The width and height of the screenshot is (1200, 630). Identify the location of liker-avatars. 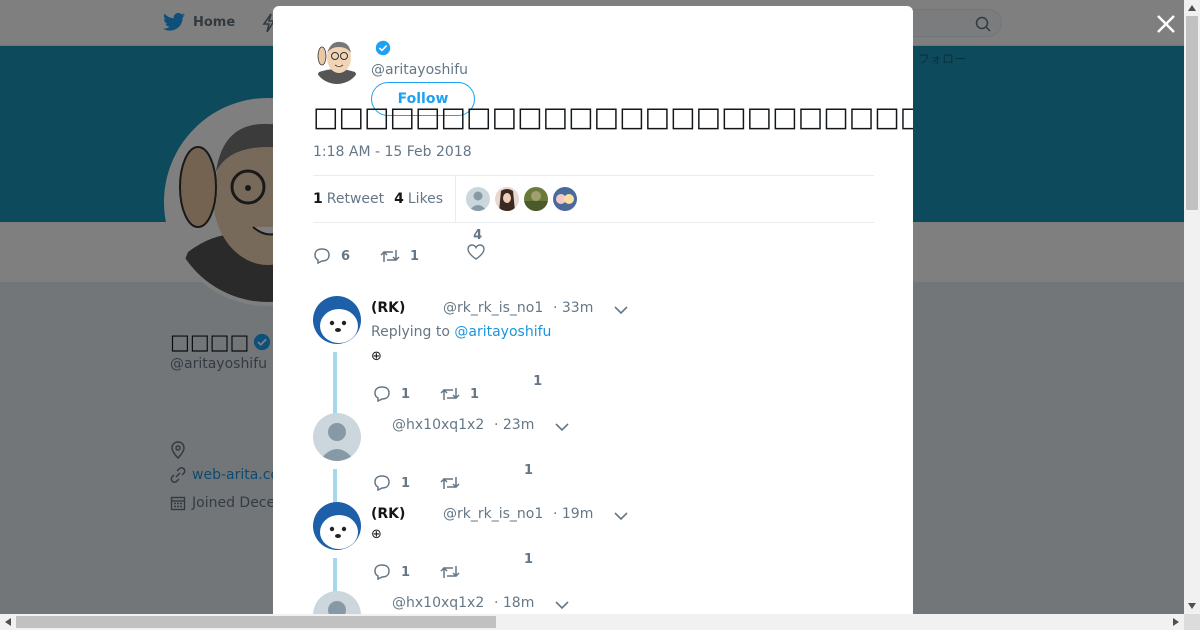
(522, 199).